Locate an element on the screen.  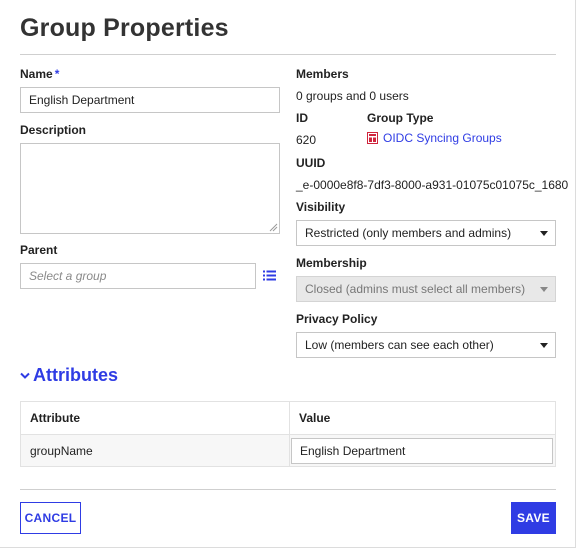
attributes-toggle: Attributes is located at coordinates (69, 375).